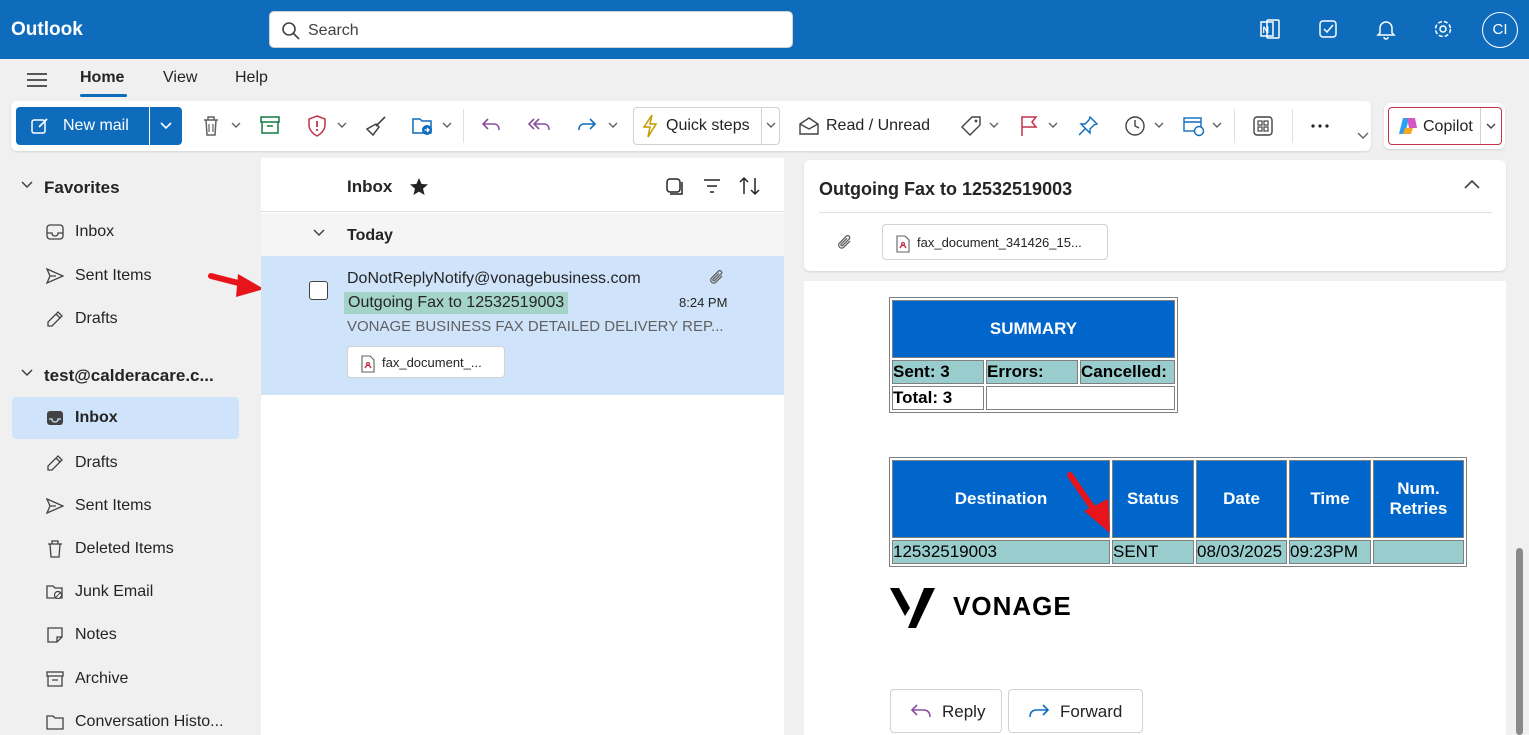  I want to click on move-to-folder-icon, so click(423, 126).